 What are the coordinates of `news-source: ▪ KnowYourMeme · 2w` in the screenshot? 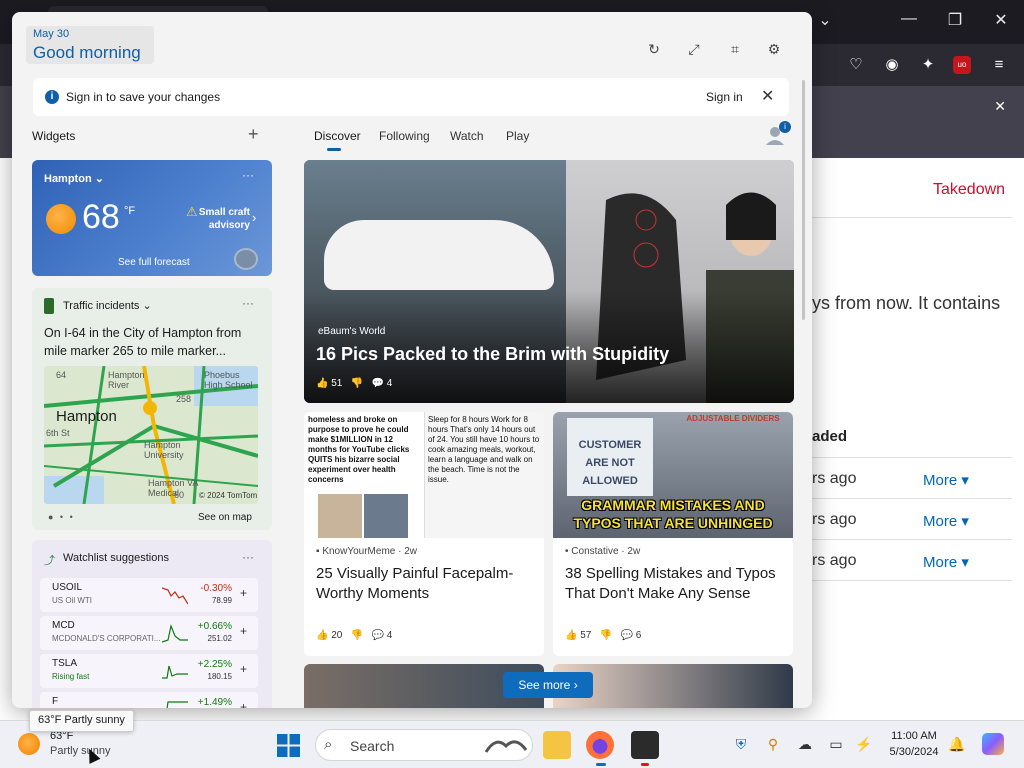 It's located at (366, 551).